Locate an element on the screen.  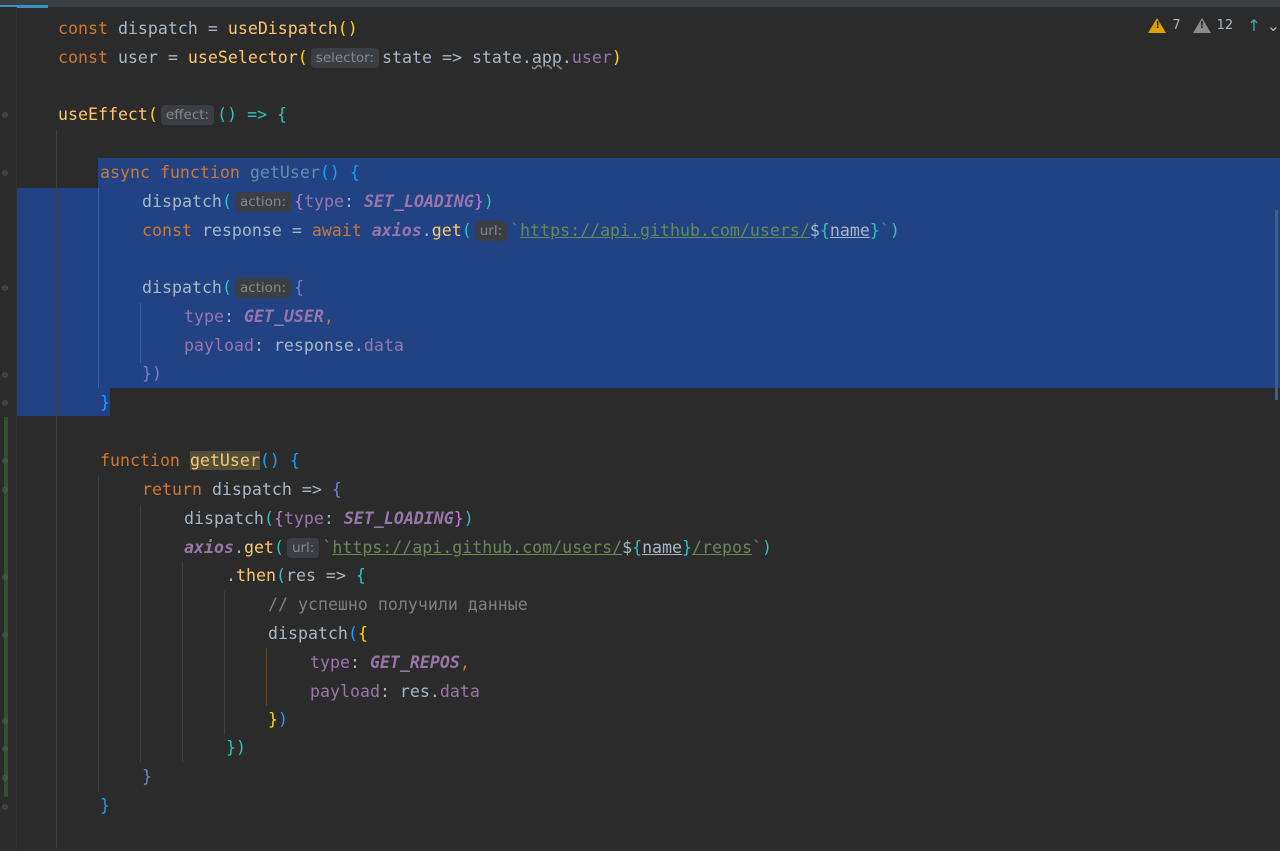
bracket: }) is located at coordinates (152, 373).